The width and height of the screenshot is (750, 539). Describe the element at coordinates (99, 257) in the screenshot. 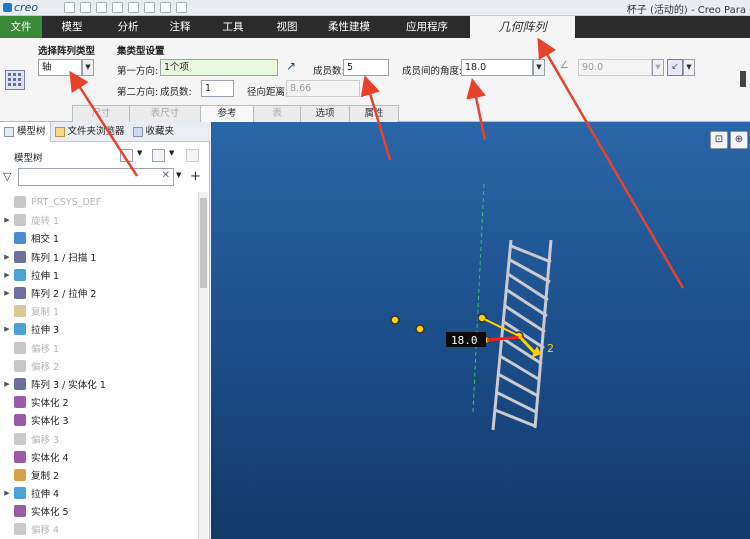

I see `tree-item: ▶ 阵列 1 / 扫描 1` at that location.